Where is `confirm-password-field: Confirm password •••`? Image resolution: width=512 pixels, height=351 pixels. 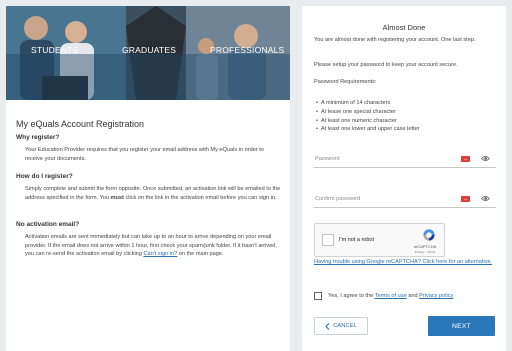
confirm-password-field: Confirm password ••• is located at coordinates (405, 201).